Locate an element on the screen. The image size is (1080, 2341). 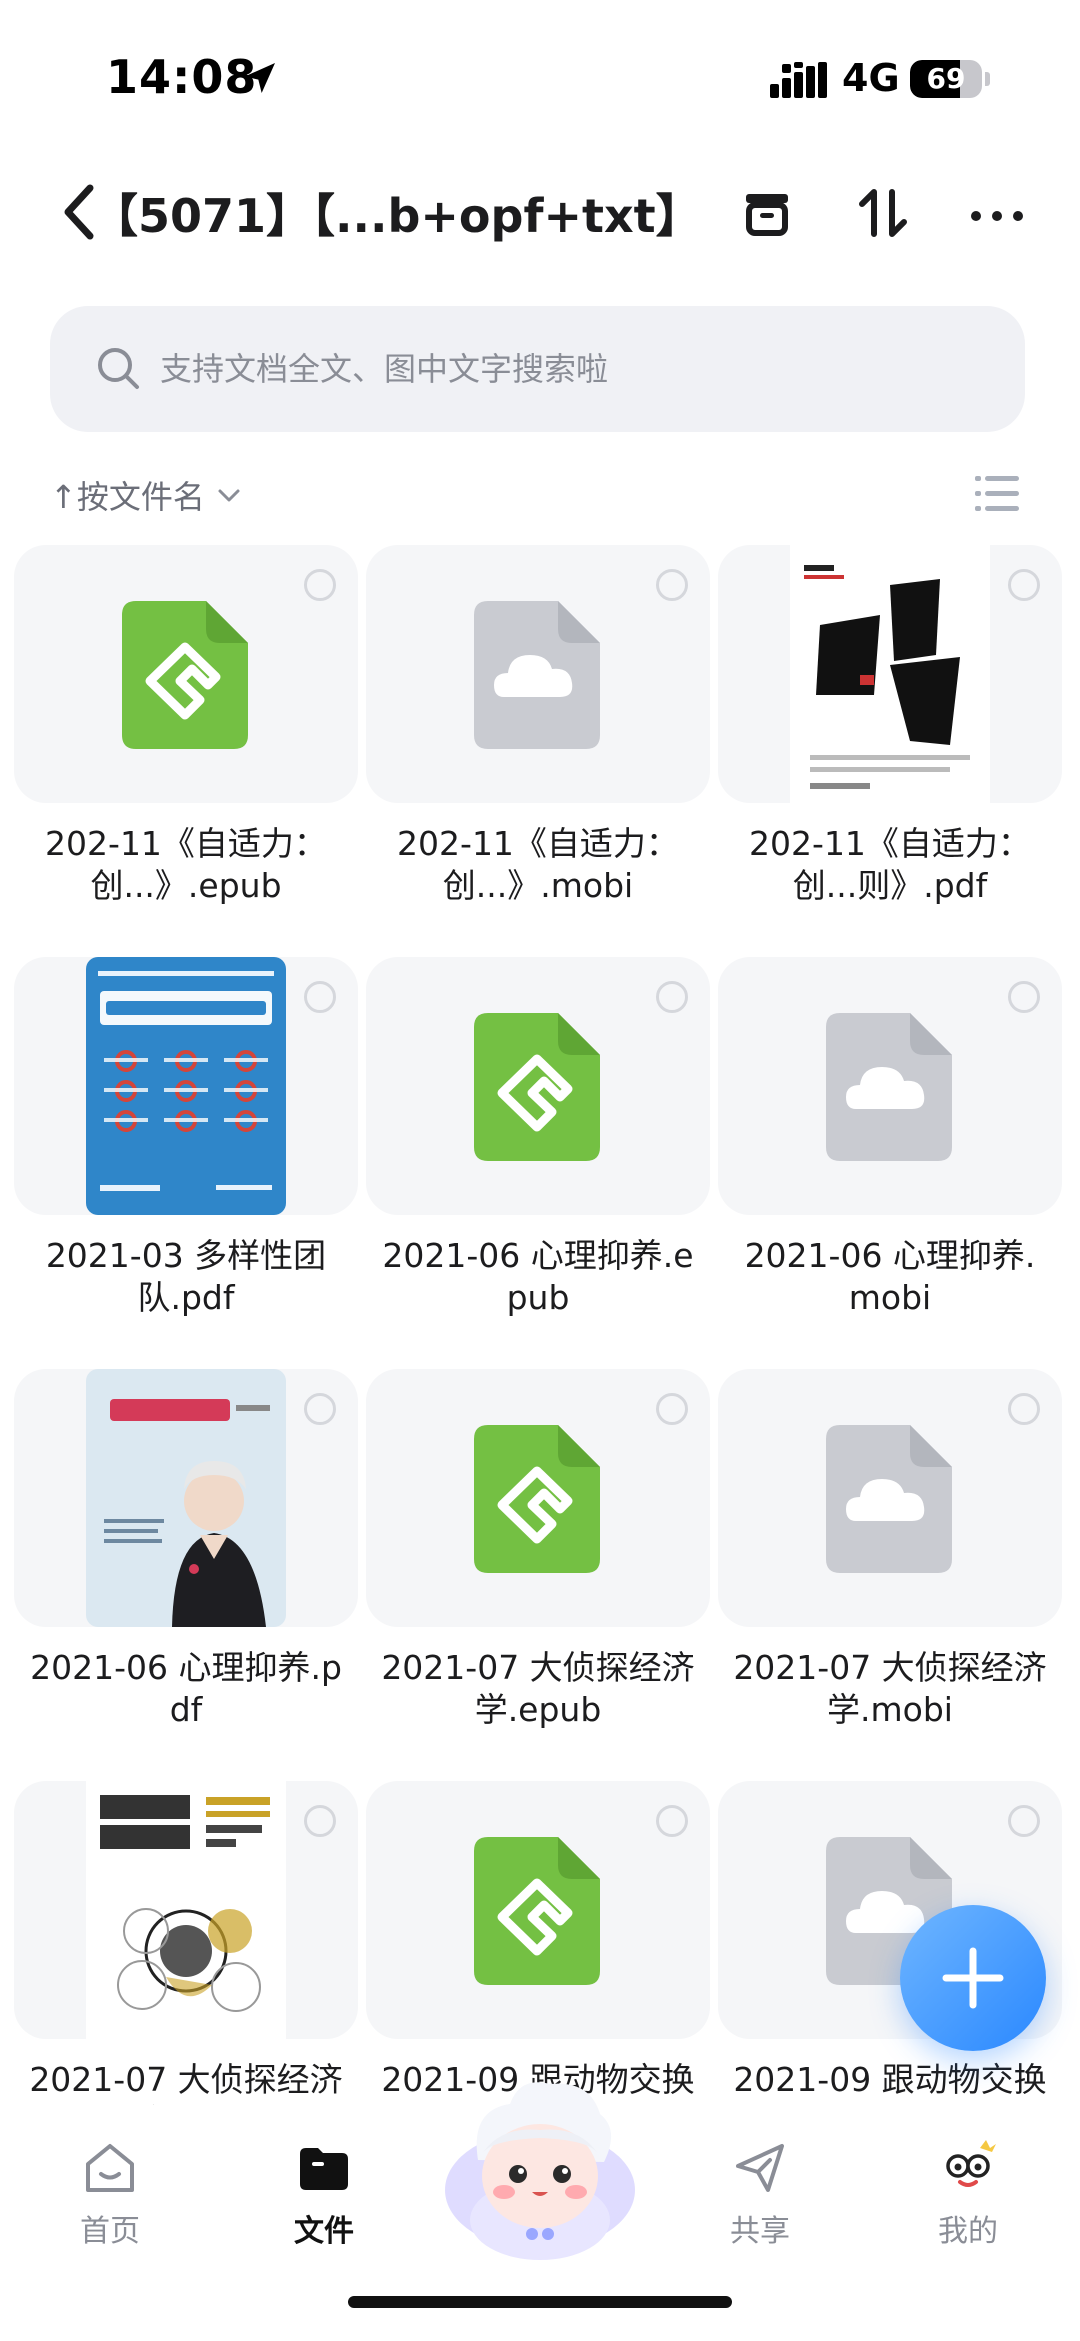
file-card: 2021-06 心理抑养.epub is located at coordinates (538, 1138).